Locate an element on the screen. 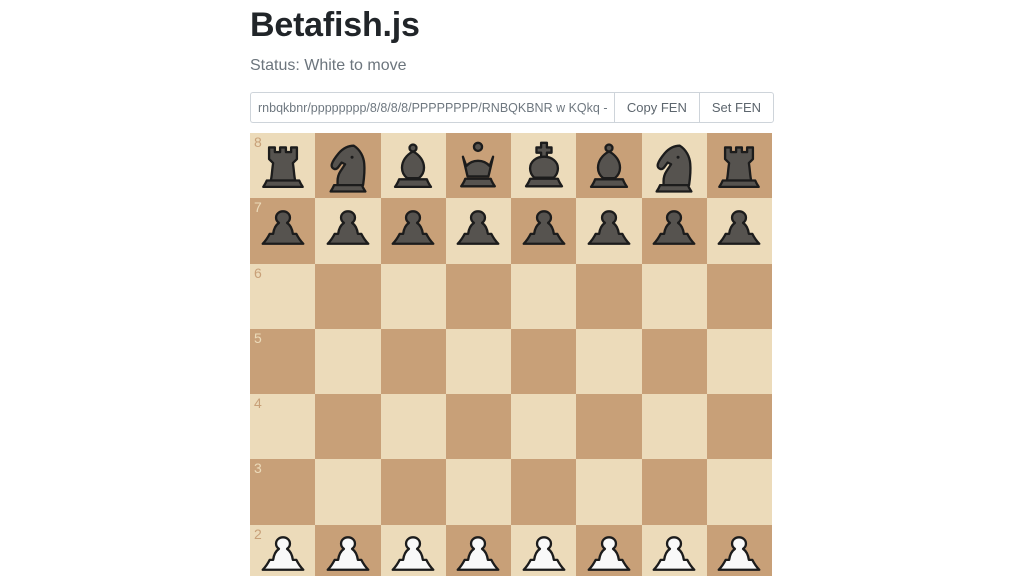 The width and height of the screenshot is (1024, 576). board-square-e6 is located at coordinates (544, 296).